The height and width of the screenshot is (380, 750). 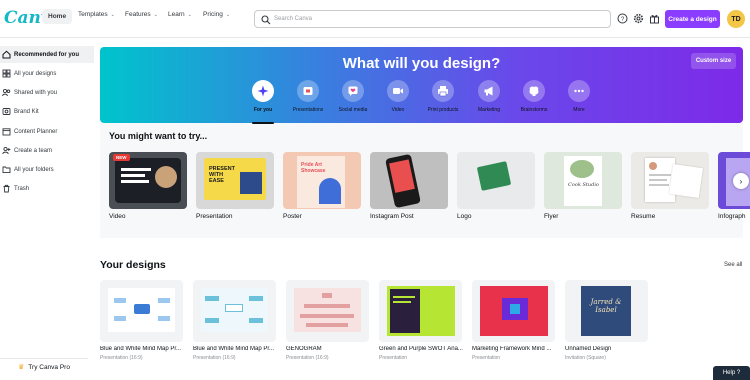 I want to click on nav-templates: Templates ⌄, so click(x=96, y=14).